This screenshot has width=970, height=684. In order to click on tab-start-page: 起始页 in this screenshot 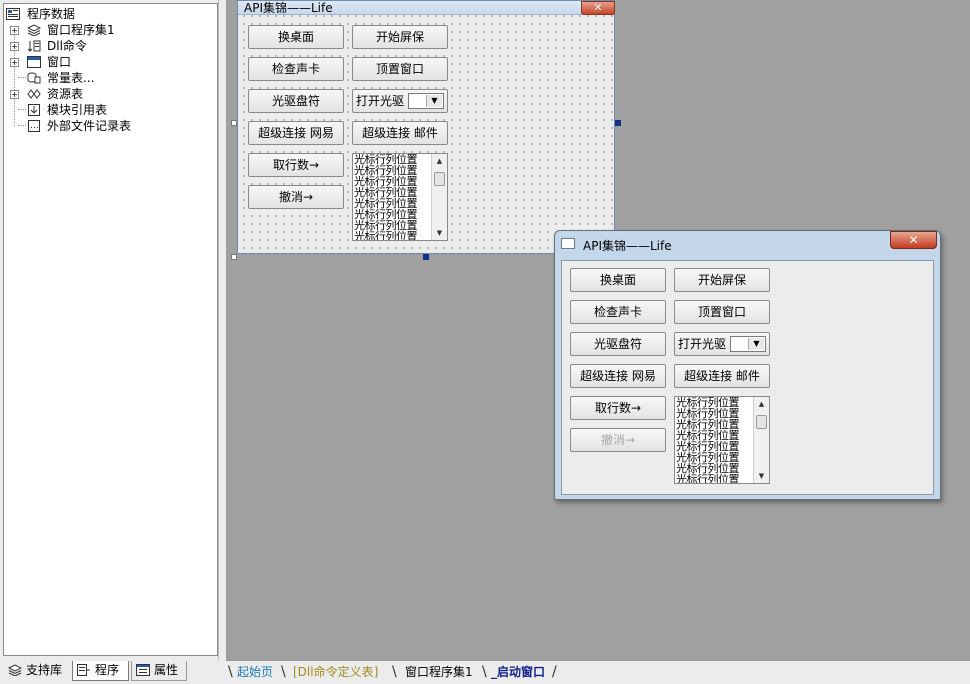, I will do `click(255, 672)`.